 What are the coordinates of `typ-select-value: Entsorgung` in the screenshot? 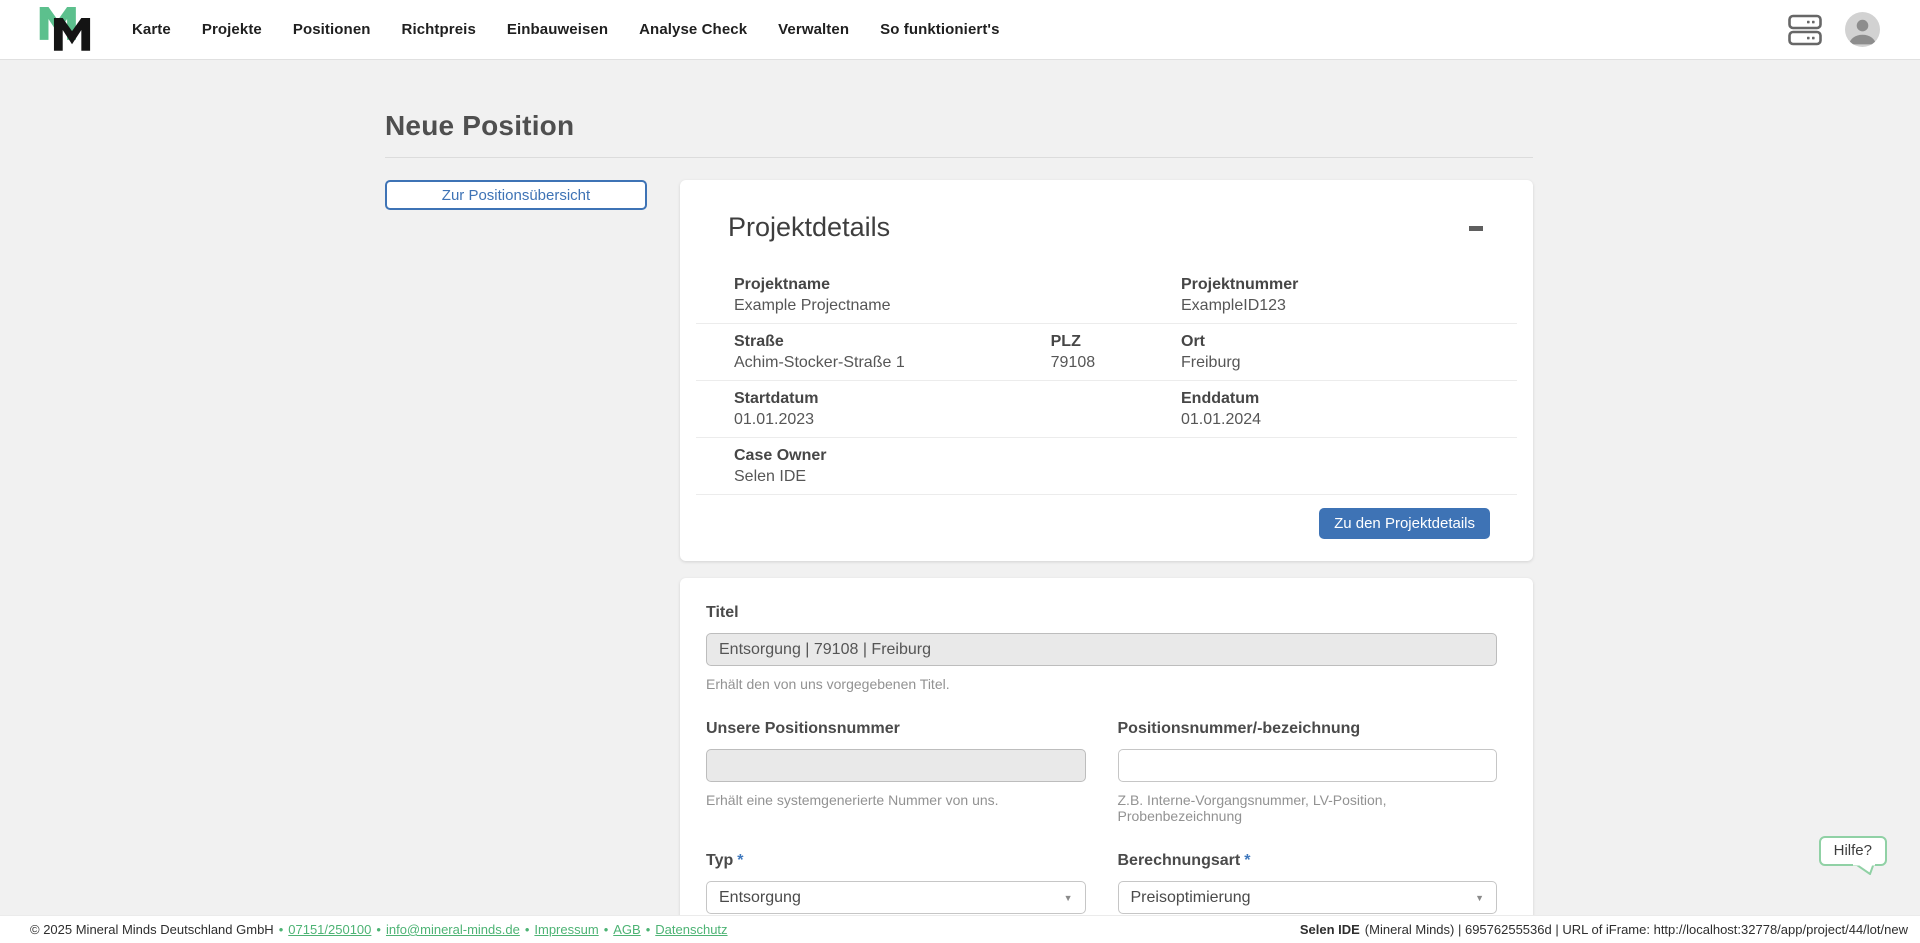 It's located at (760, 897).